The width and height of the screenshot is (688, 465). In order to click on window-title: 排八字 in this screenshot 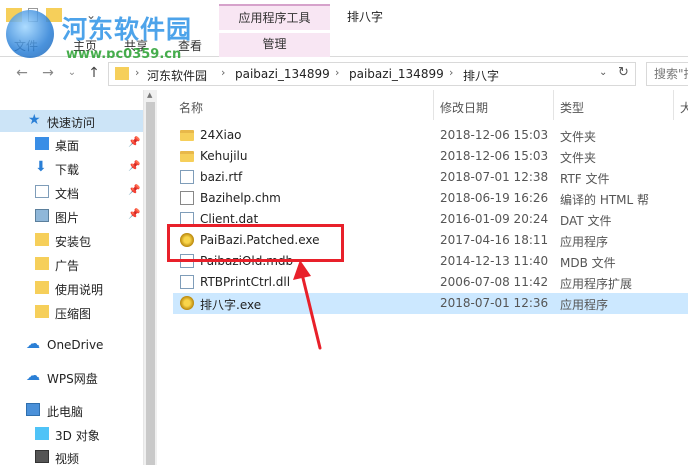, I will do `click(365, 17)`.